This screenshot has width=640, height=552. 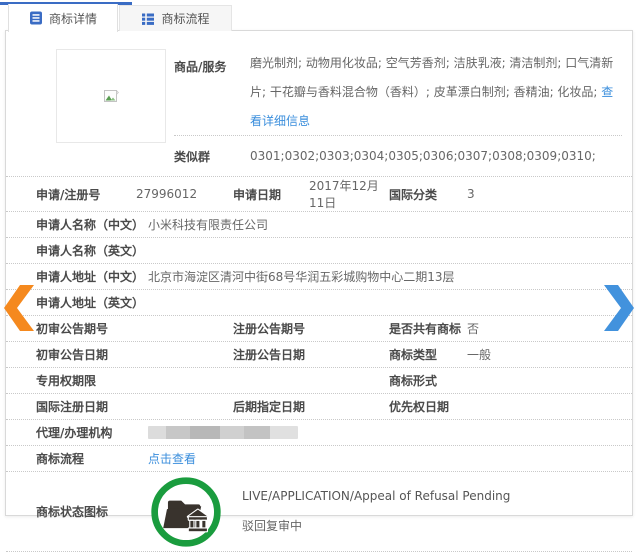 I want to click on applicant-name-cn-row: 申请人名称（中文） 小米科技有限责任公司, so click(x=319, y=225).